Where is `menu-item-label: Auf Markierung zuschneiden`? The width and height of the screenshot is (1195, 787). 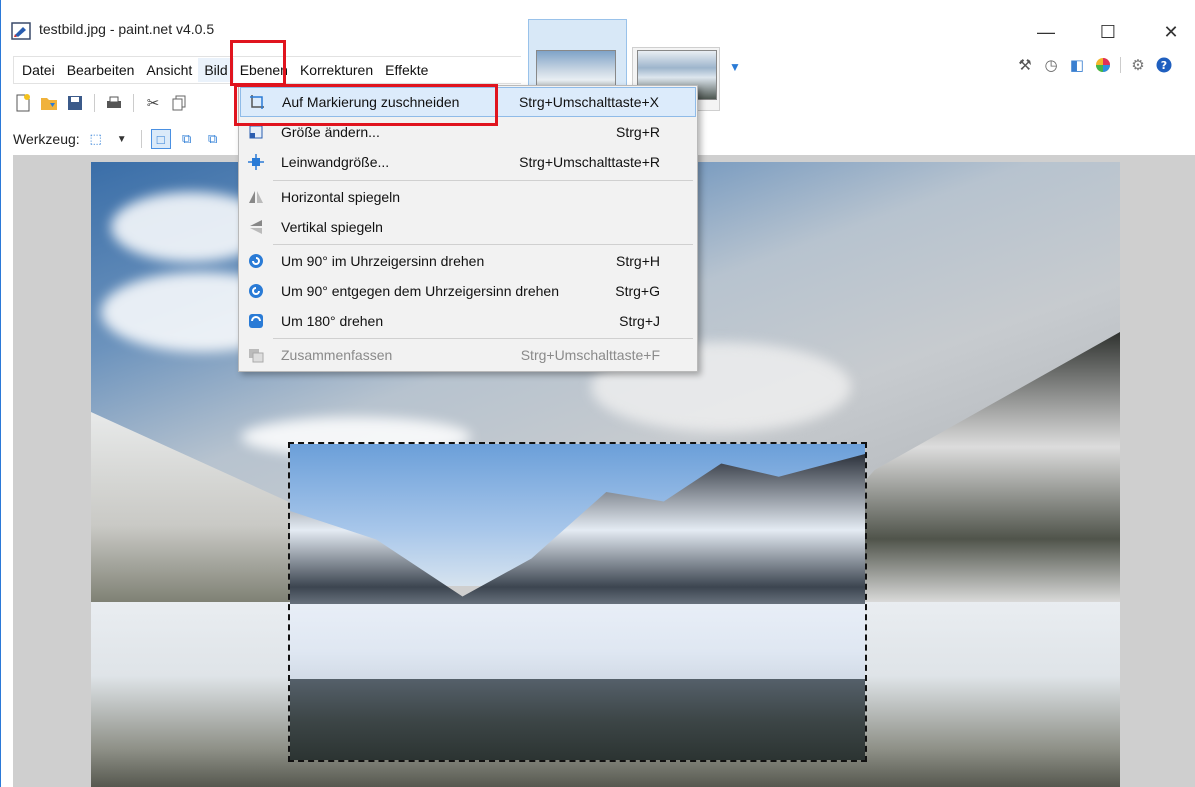
menu-item-label: Auf Markierung zuschneiden is located at coordinates (371, 102).